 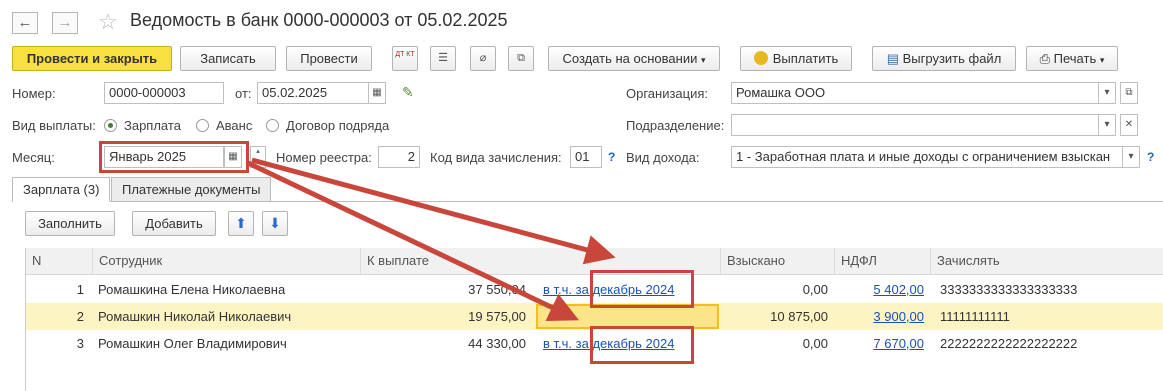 I want to click on annotation-arrow-lower, so click(x=413, y=240).